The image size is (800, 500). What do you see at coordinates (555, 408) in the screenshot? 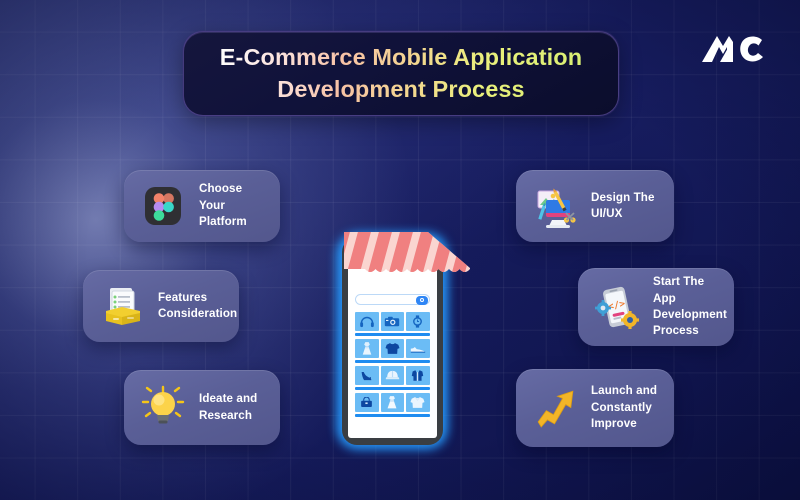
I see `growth-arrow-icon` at bounding box center [555, 408].